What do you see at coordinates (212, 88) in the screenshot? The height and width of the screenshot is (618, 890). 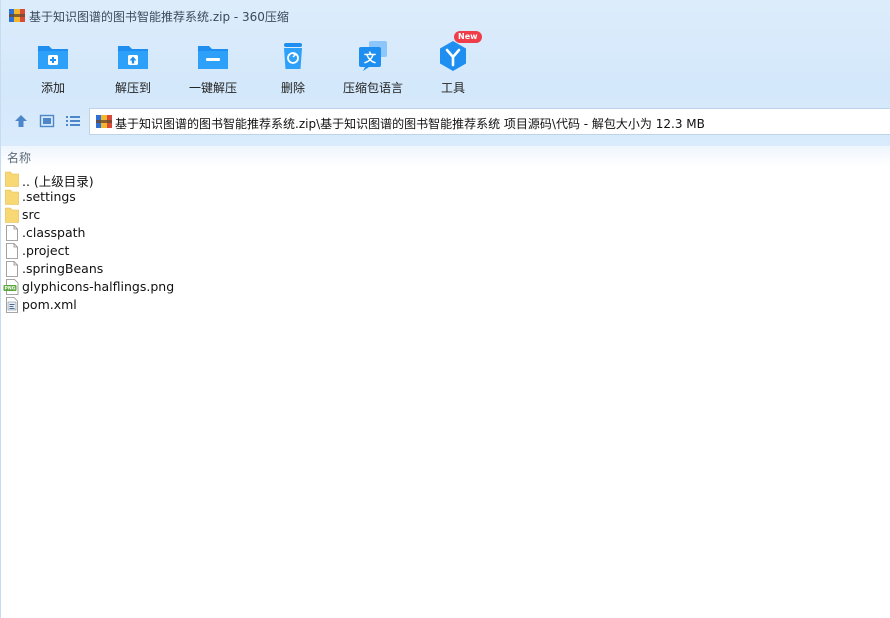 I see `one-click-extract-button-label: 一键解压` at bounding box center [212, 88].